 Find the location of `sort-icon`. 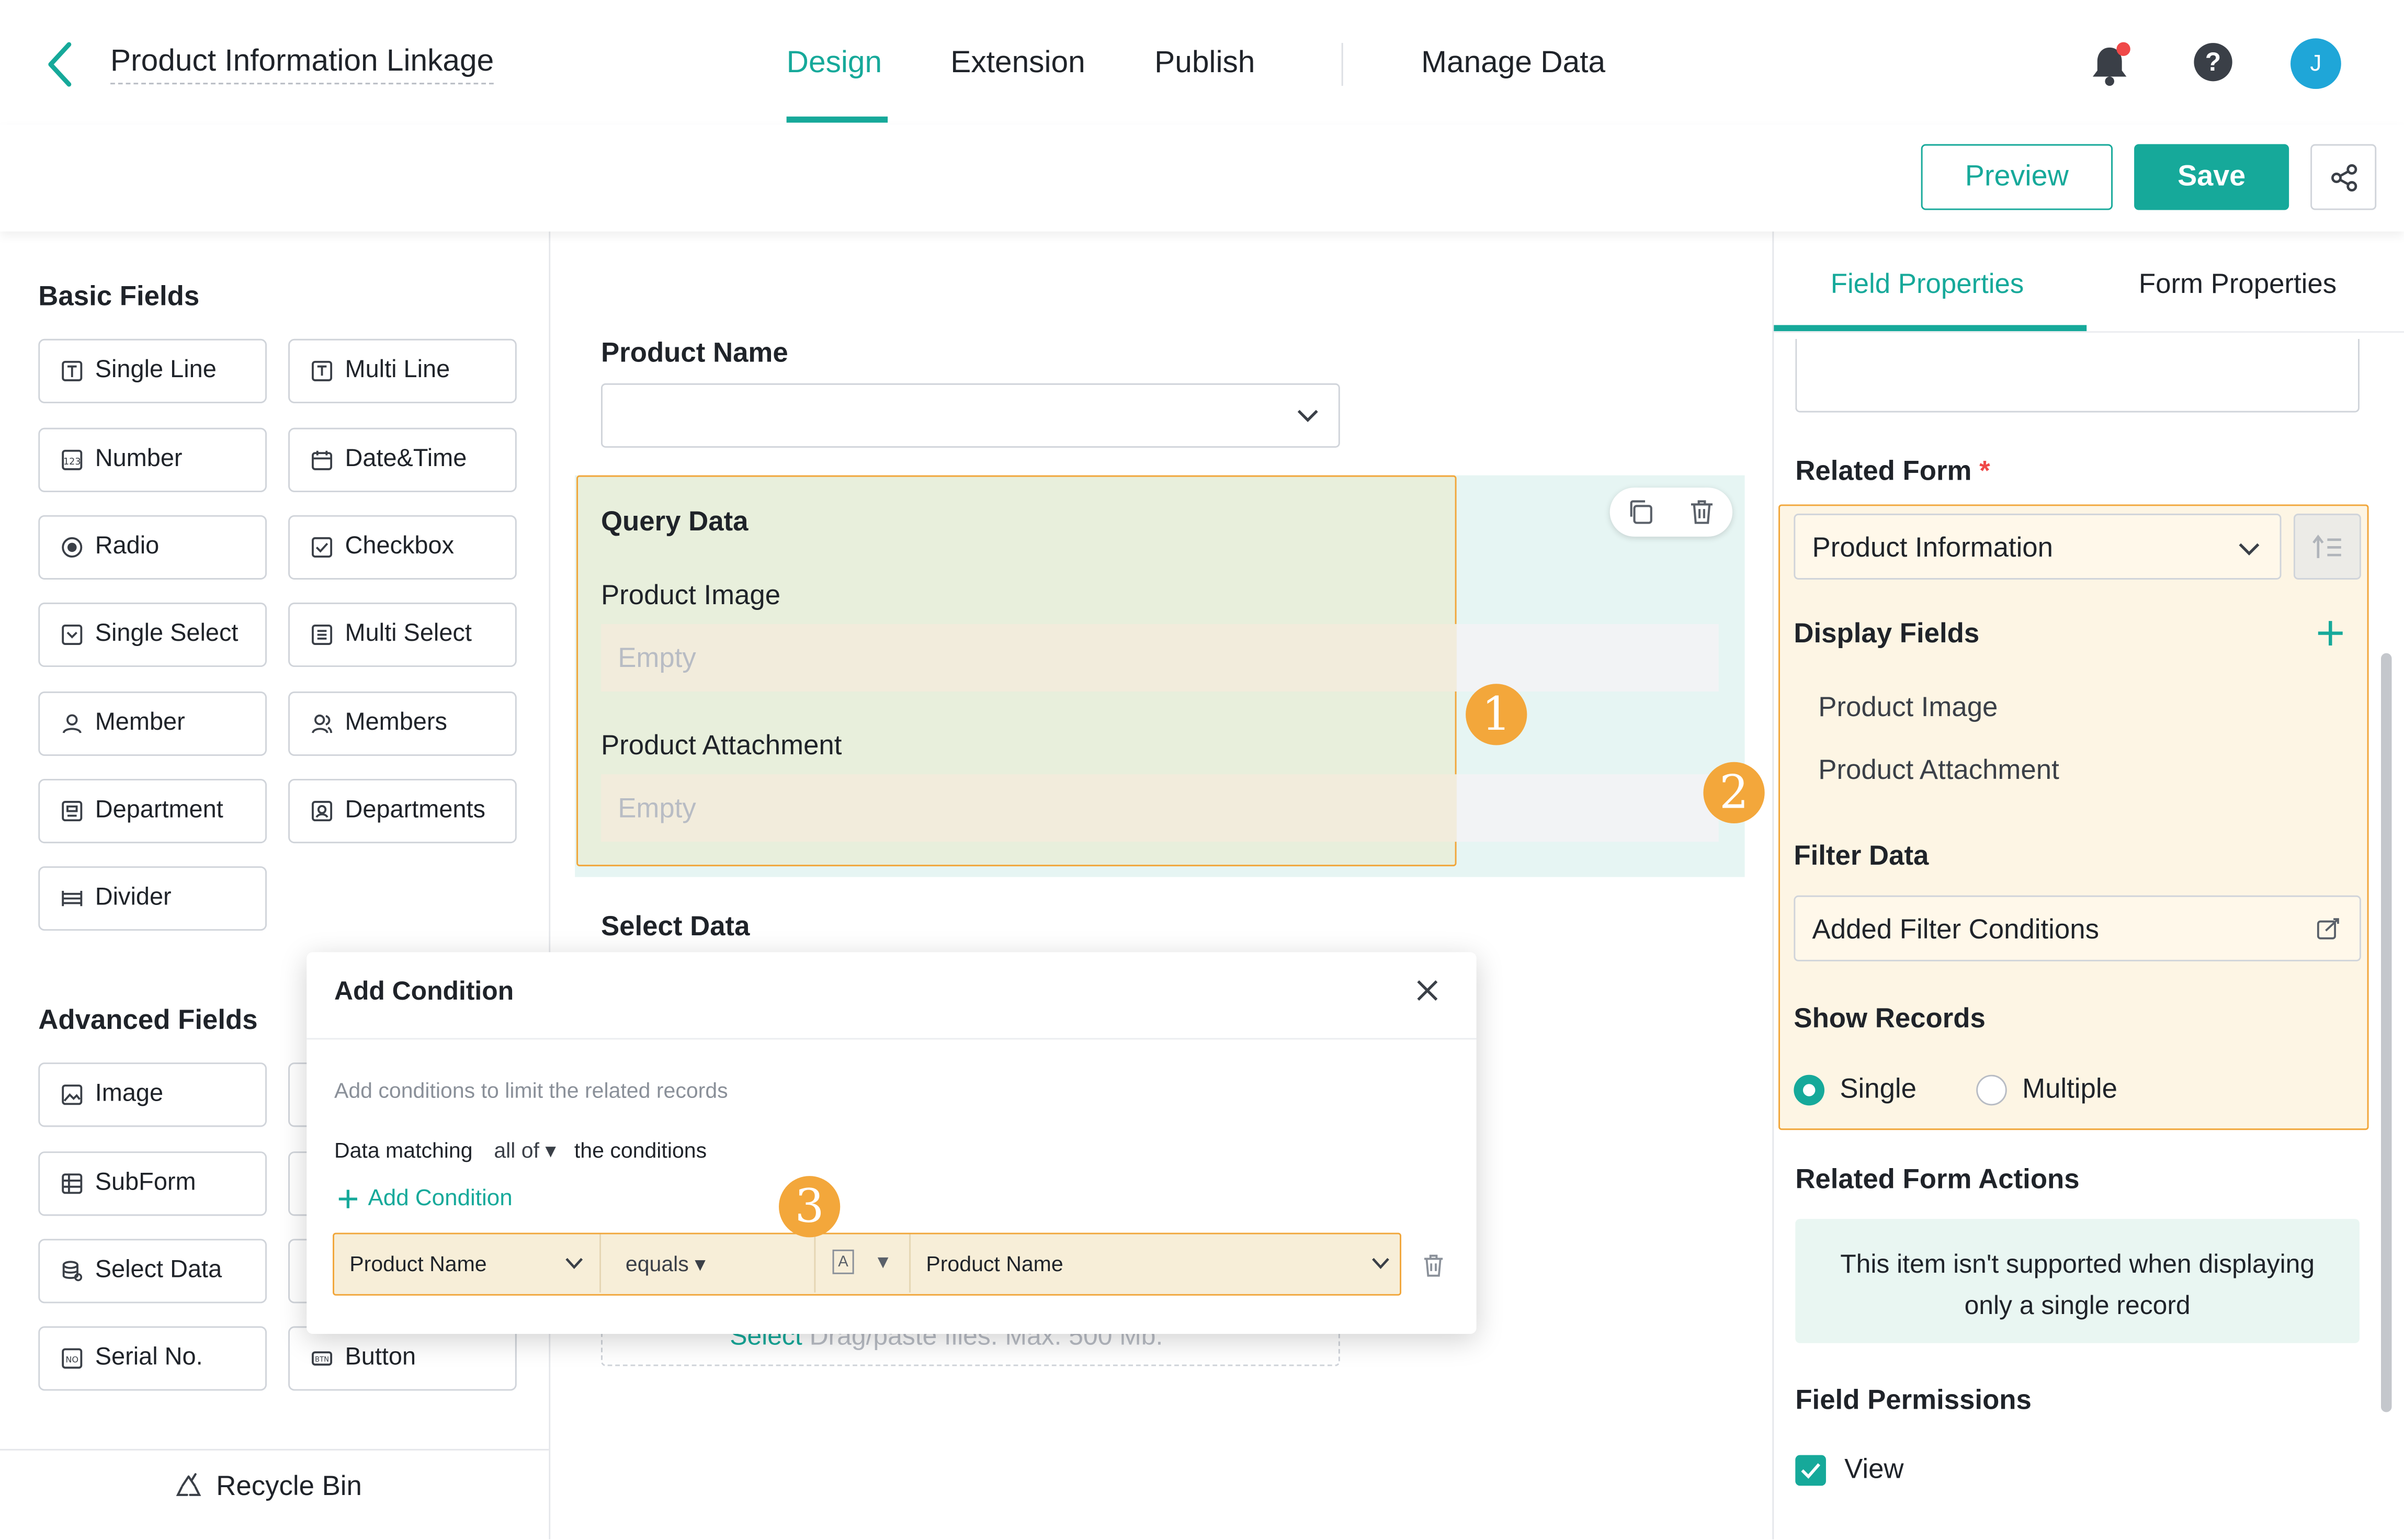

sort-icon is located at coordinates (2326, 546).